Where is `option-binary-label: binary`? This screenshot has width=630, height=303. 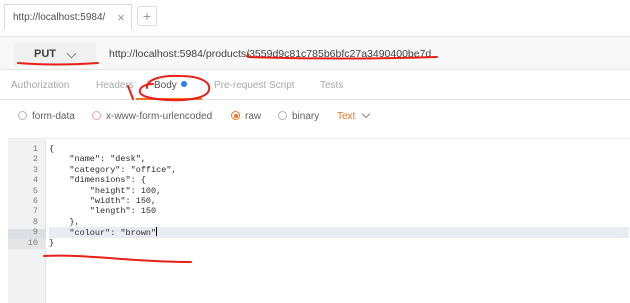
option-binary-label: binary is located at coordinates (306, 116).